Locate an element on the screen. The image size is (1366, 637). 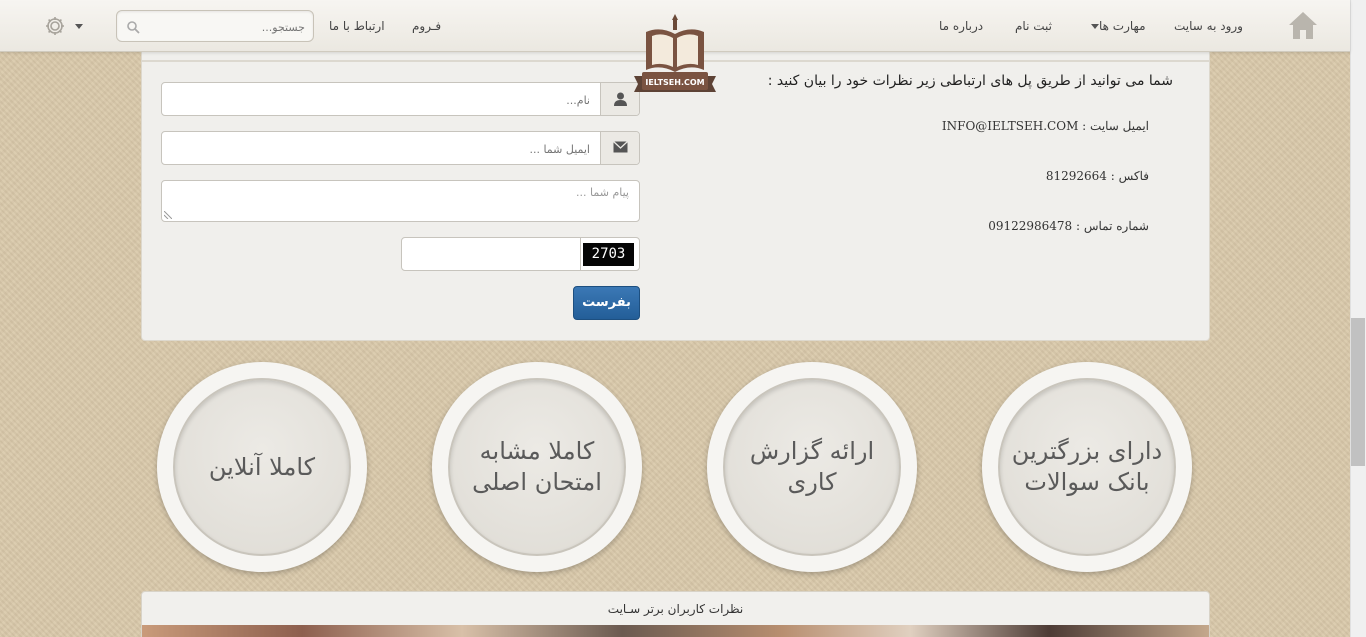
feature-circle-inner: کاملا آنلاین is located at coordinates (262, 467).